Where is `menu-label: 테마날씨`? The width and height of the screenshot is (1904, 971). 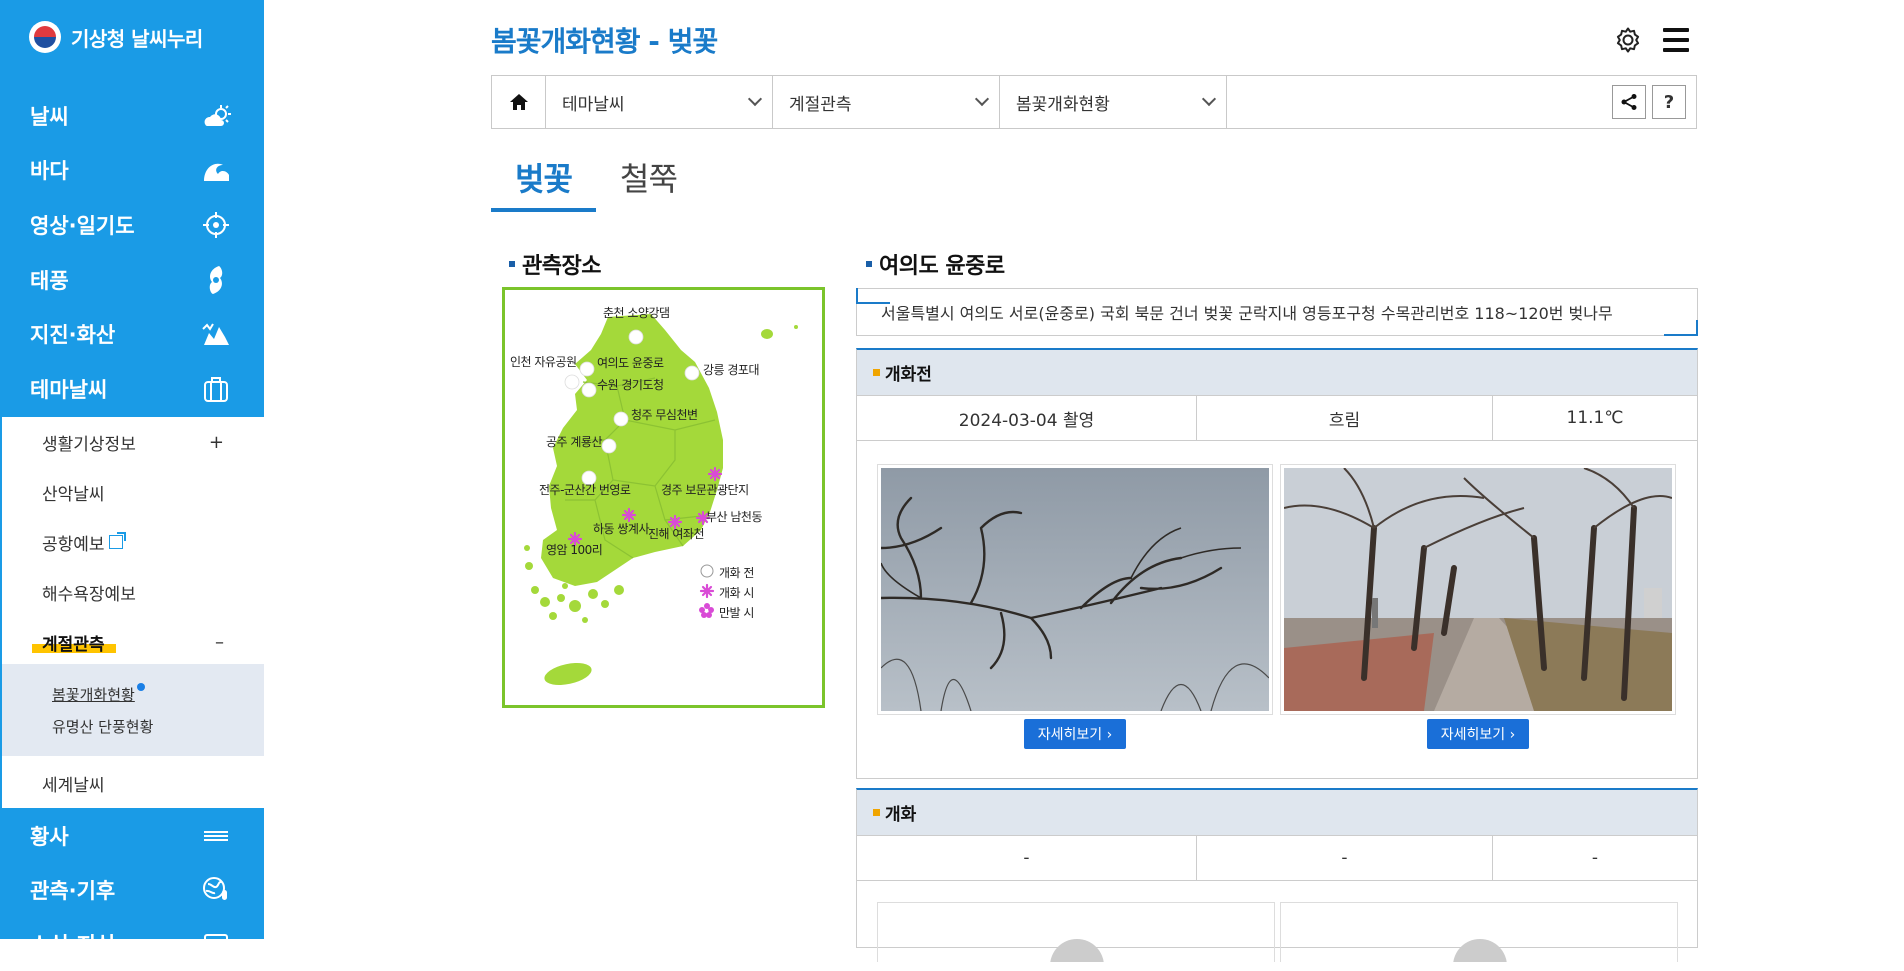 menu-label: 테마날씨 is located at coordinates (69, 390).